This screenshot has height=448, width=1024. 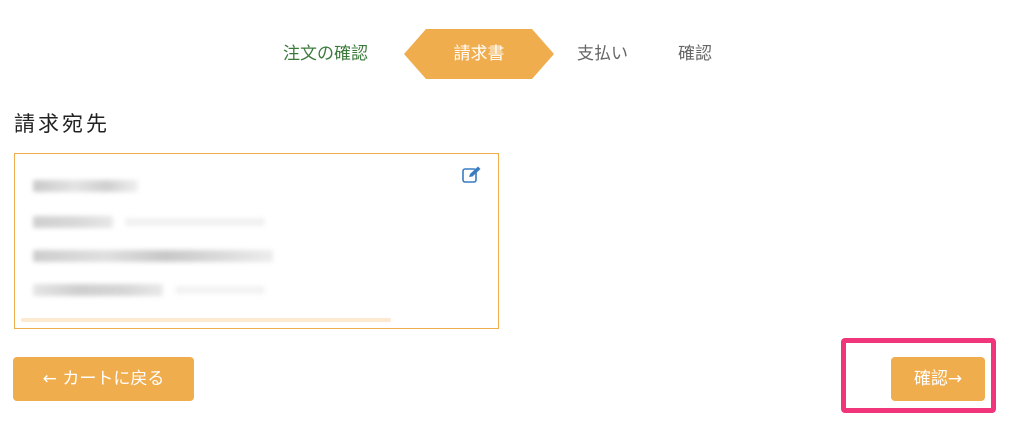 What do you see at coordinates (153, 256) in the screenshot?
I see `address-street-redacted` at bounding box center [153, 256].